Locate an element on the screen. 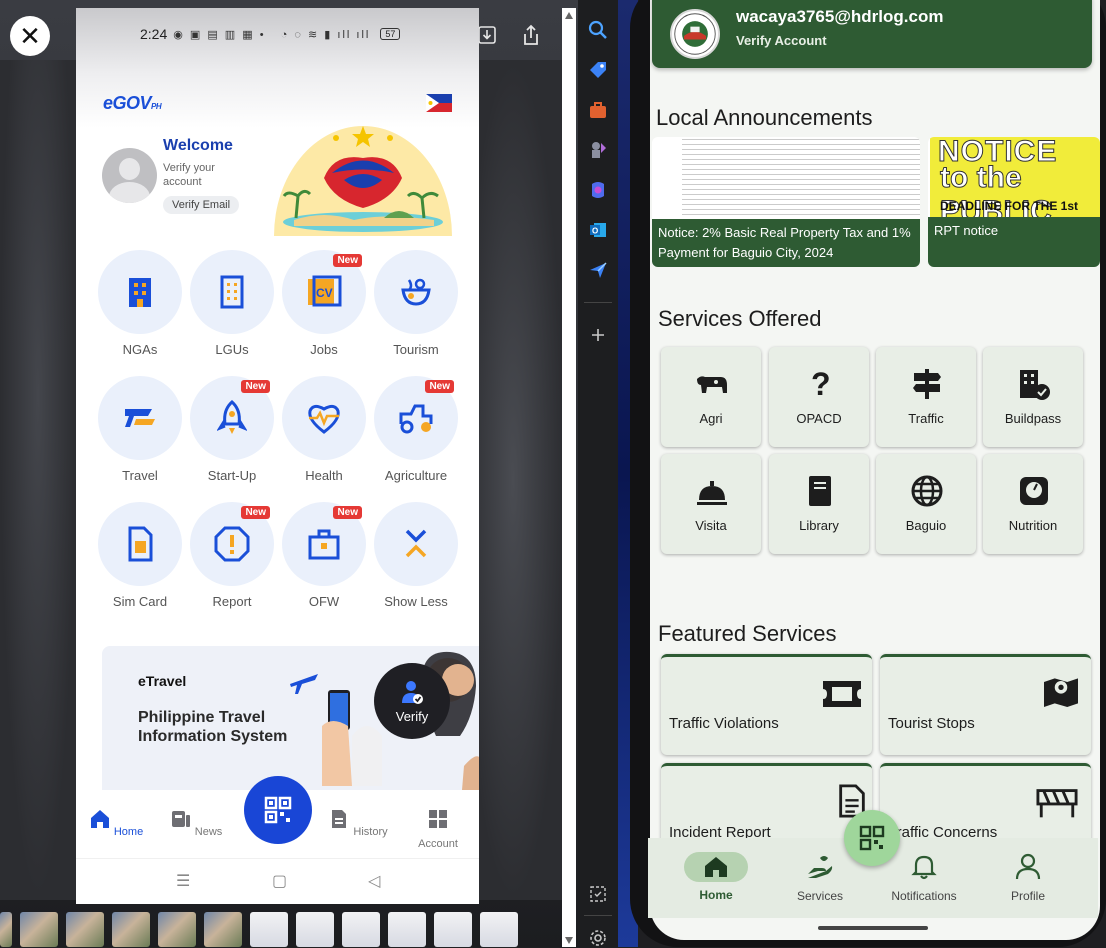 This screenshot has height=948, width=1106. viewer-scrollbar is located at coordinates (569, 477).